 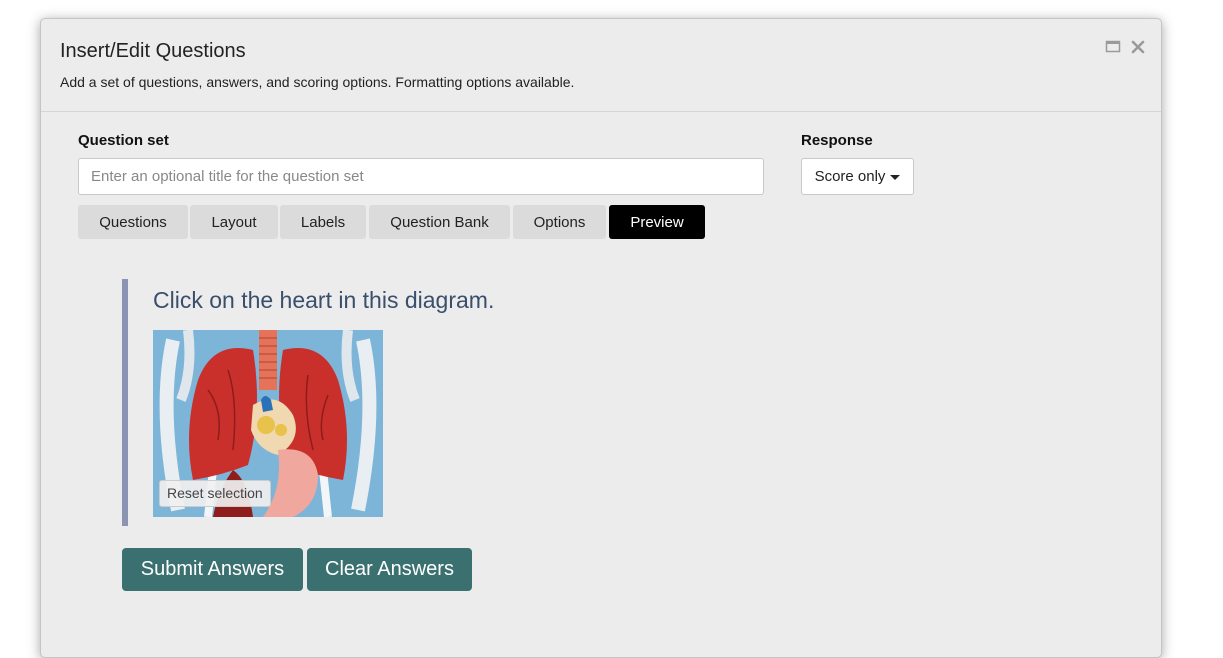 What do you see at coordinates (133, 222) in the screenshot?
I see `tab-questions: Questions` at bounding box center [133, 222].